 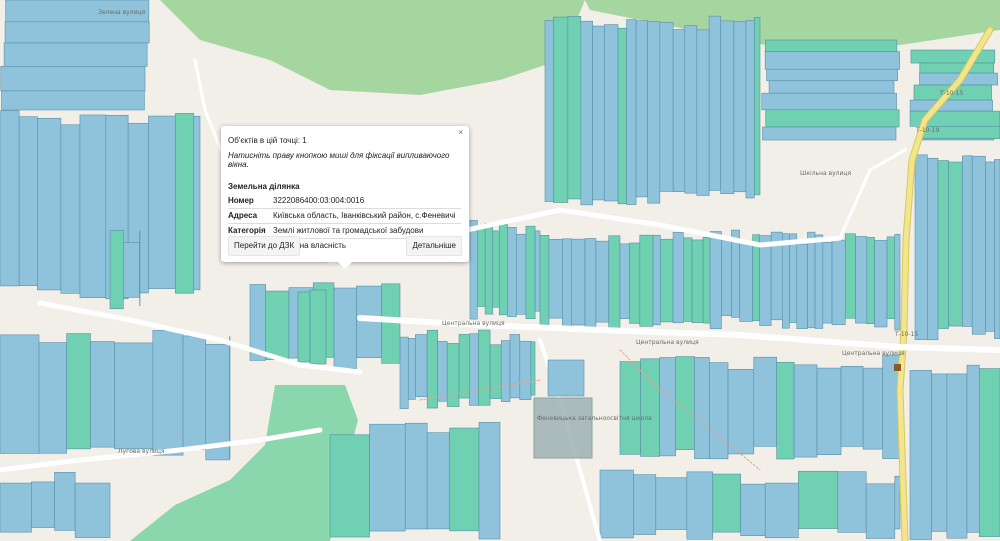 What do you see at coordinates (434, 246) in the screenshot?
I see `details-button: Детальніше` at bounding box center [434, 246].